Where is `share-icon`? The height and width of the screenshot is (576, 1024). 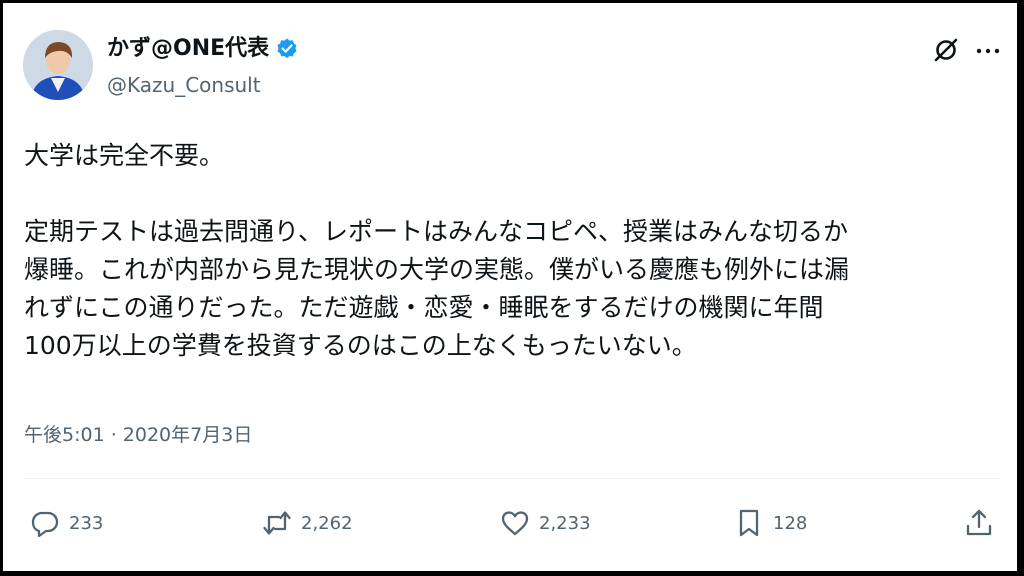 share-icon is located at coordinates (979, 522).